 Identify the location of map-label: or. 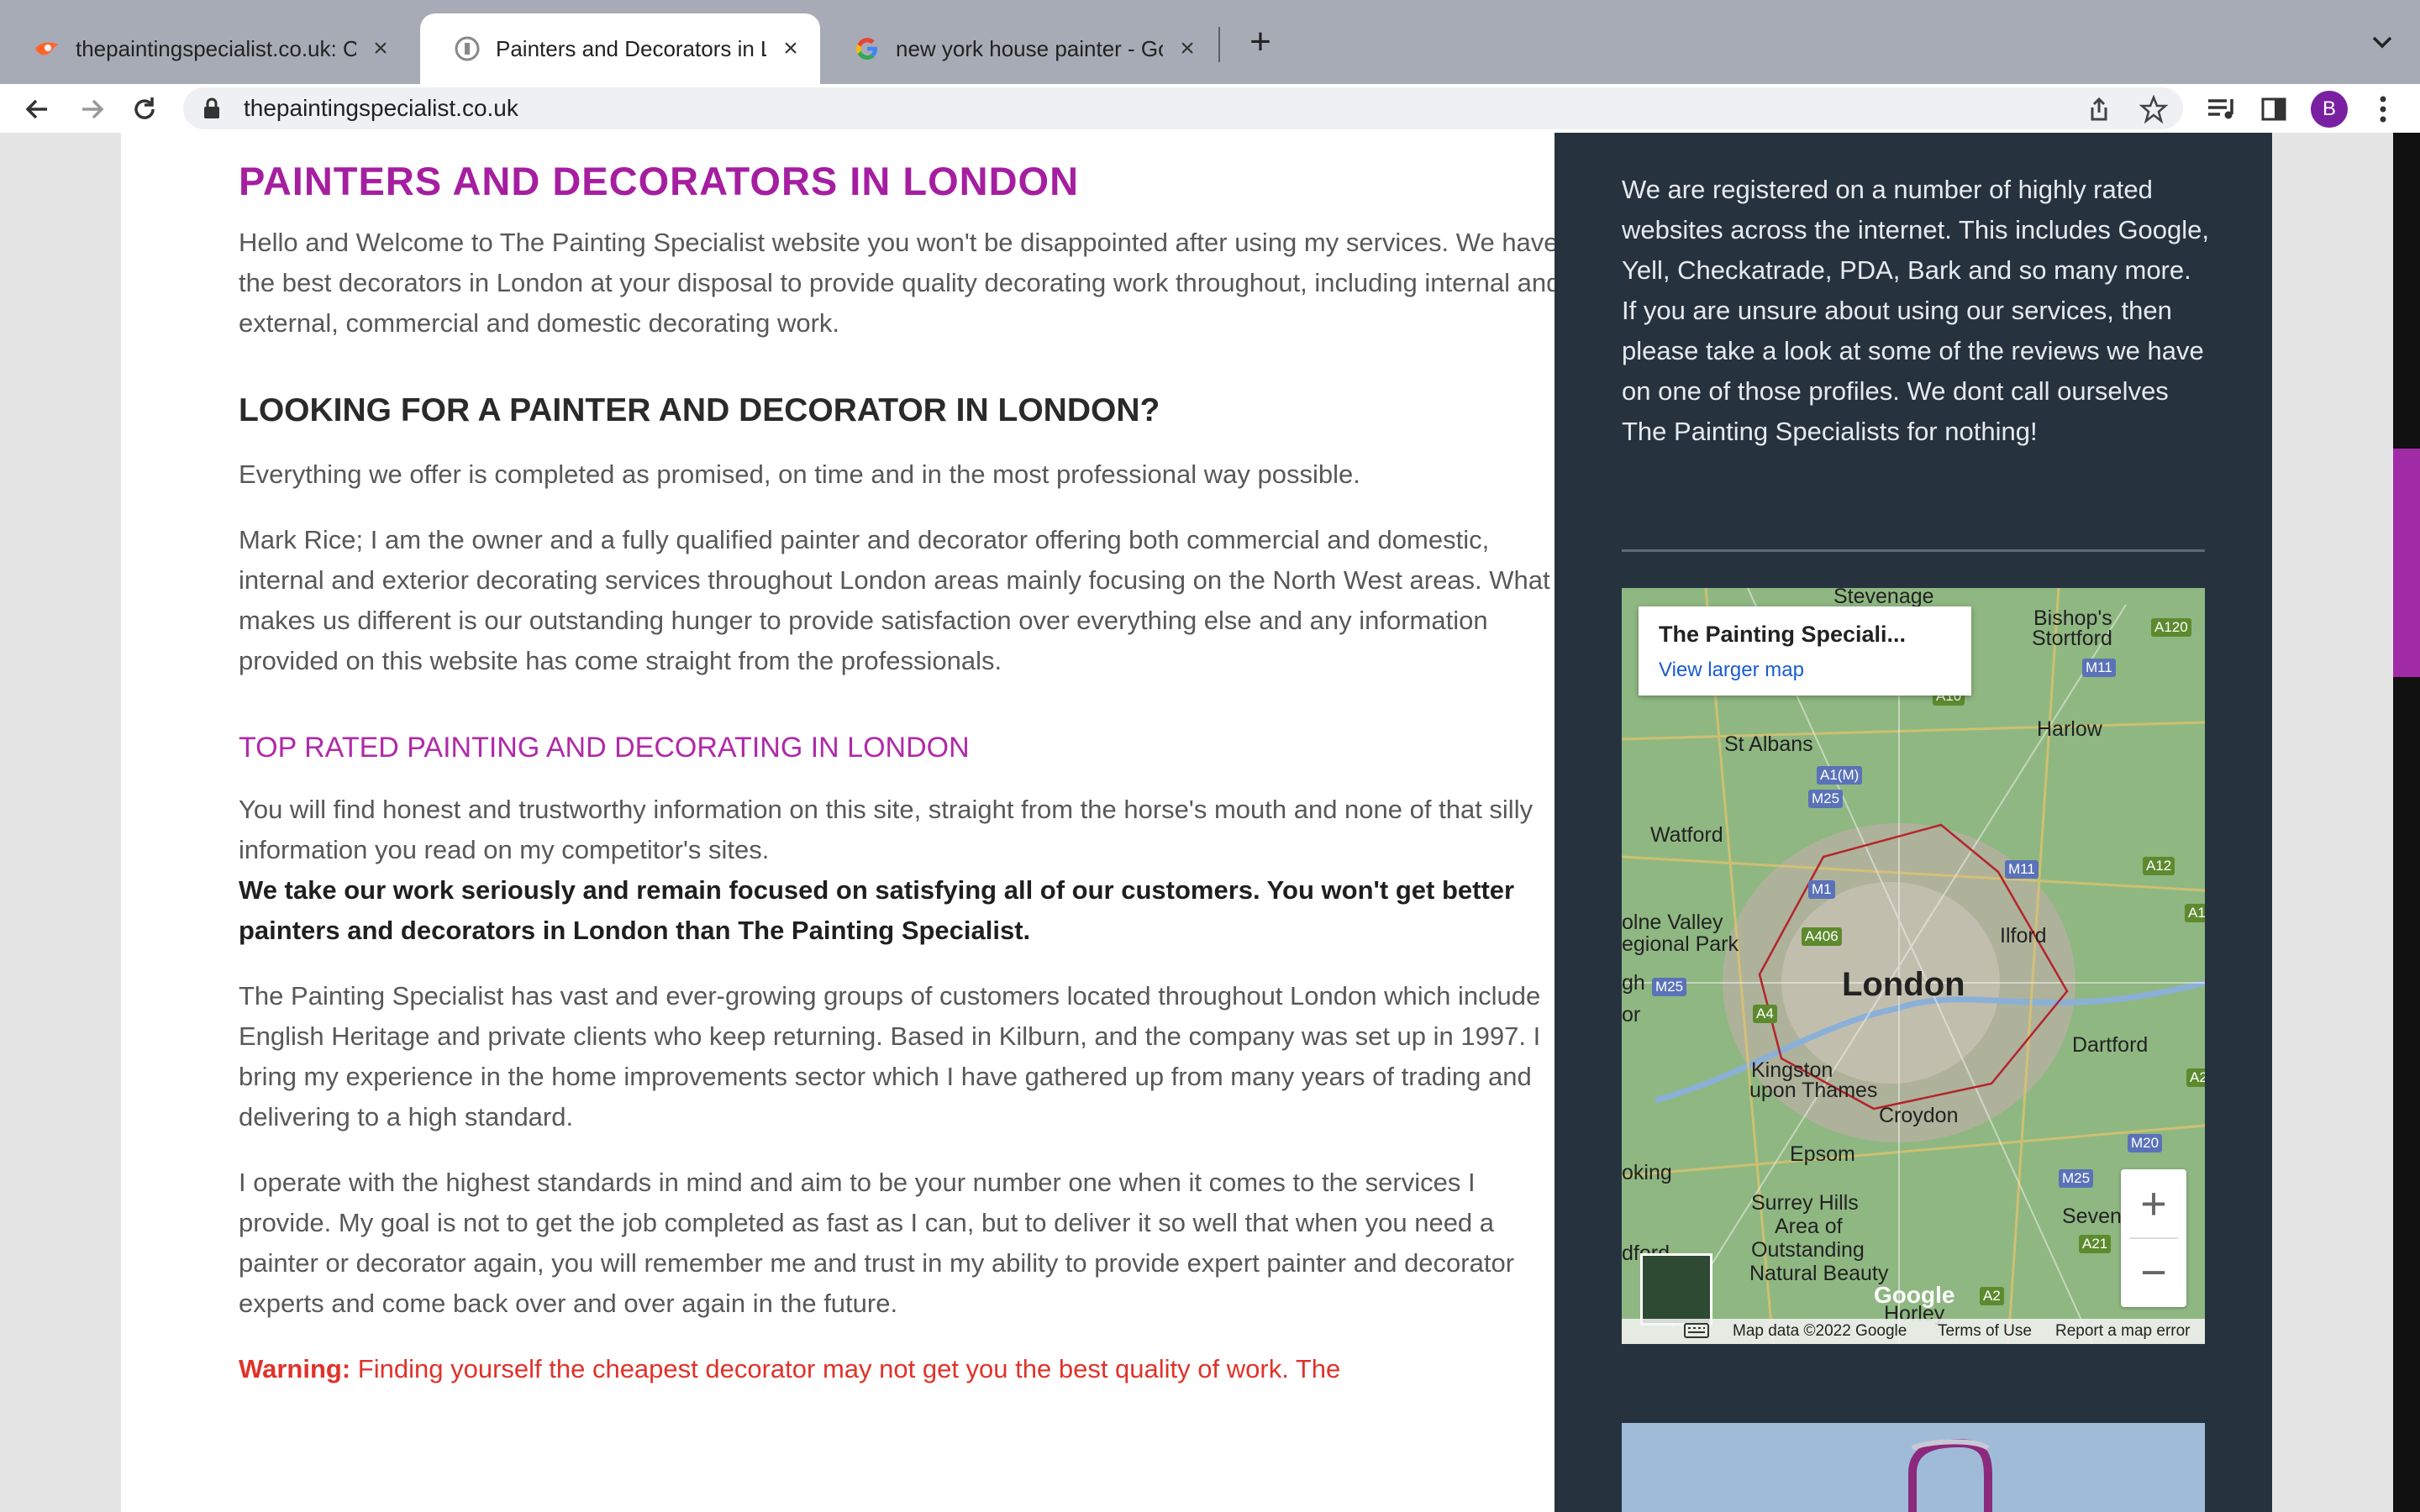
(1631, 1014).